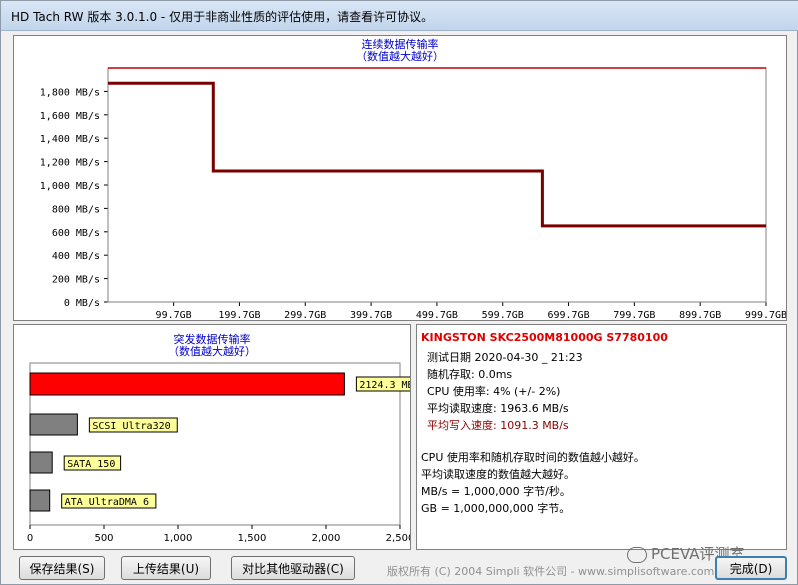 The height and width of the screenshot is (585, 798). Describe the element at coordinates (70, 139) in the screenshot. I see `seq-y-tick-label: 1,400 MB/s` at that location.